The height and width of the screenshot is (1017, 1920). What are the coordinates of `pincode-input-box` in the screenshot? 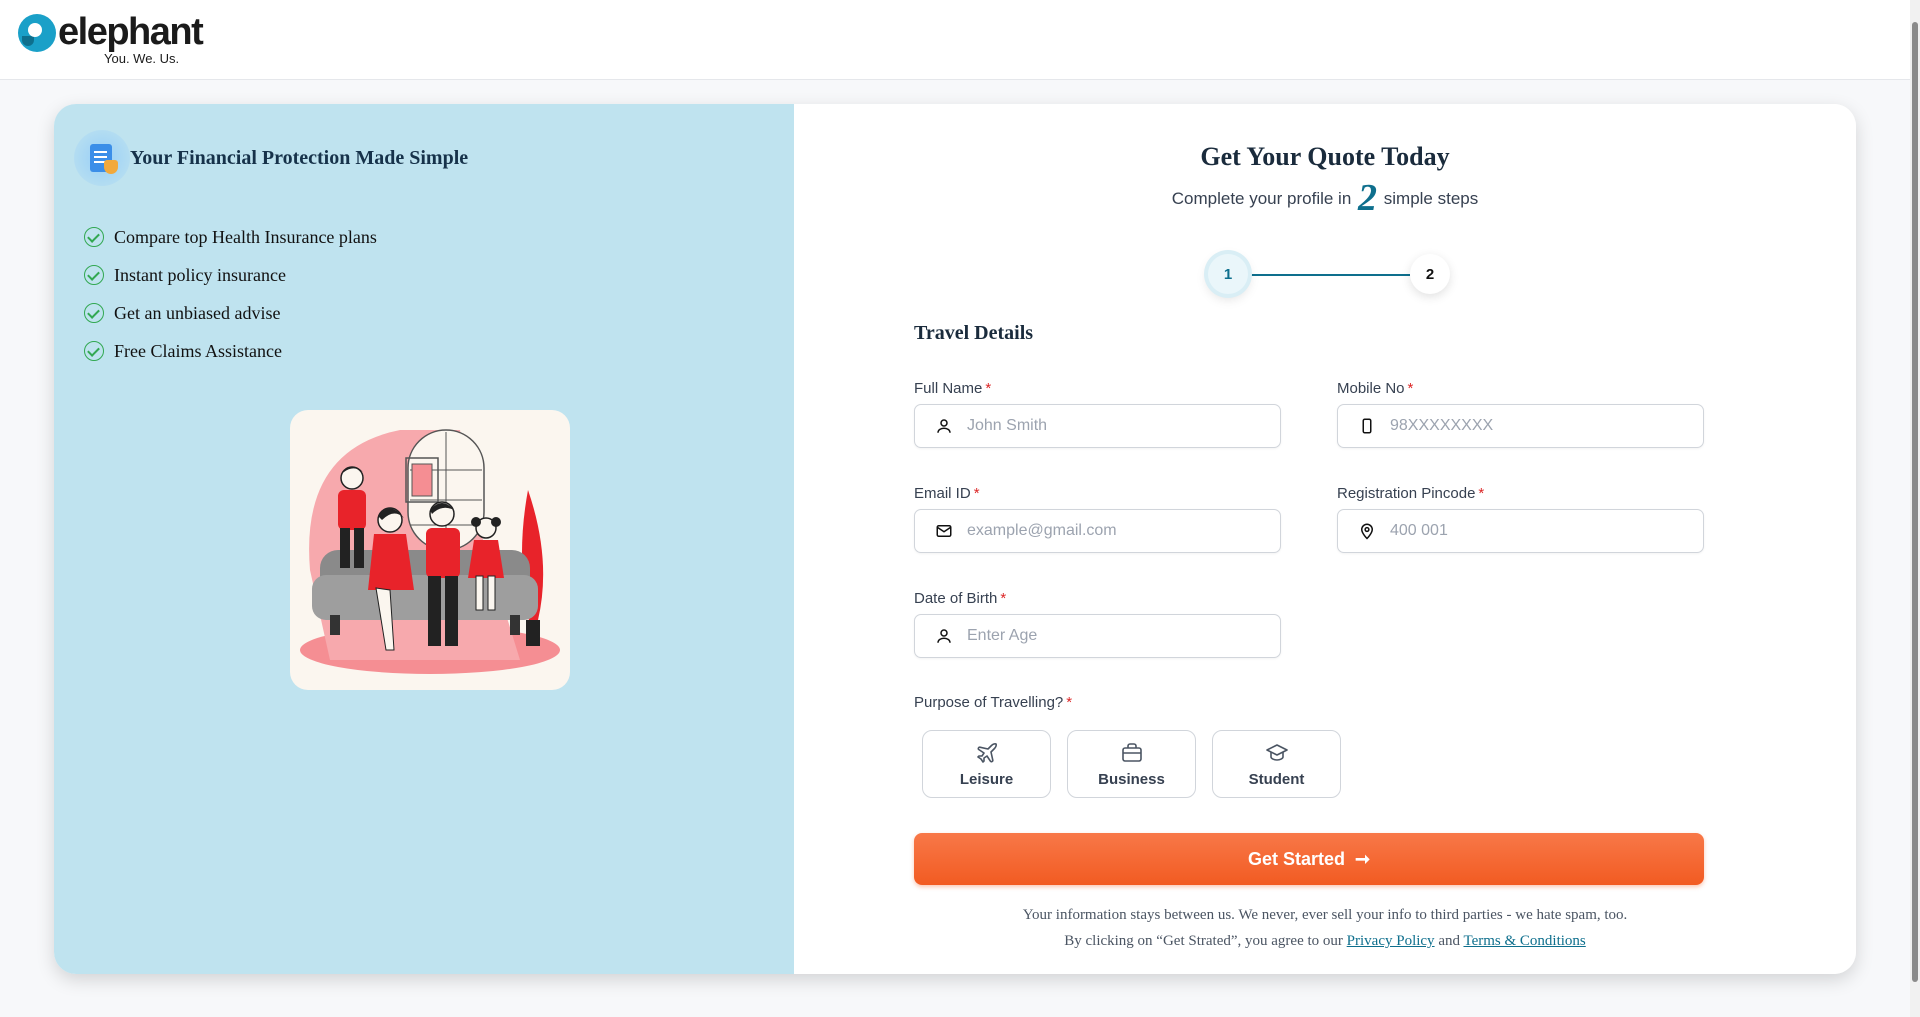 It's located at (1520, 531).